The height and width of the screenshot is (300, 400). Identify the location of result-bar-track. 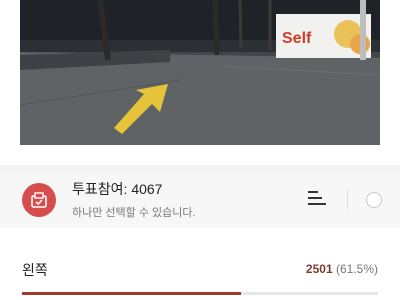
(200, 293).